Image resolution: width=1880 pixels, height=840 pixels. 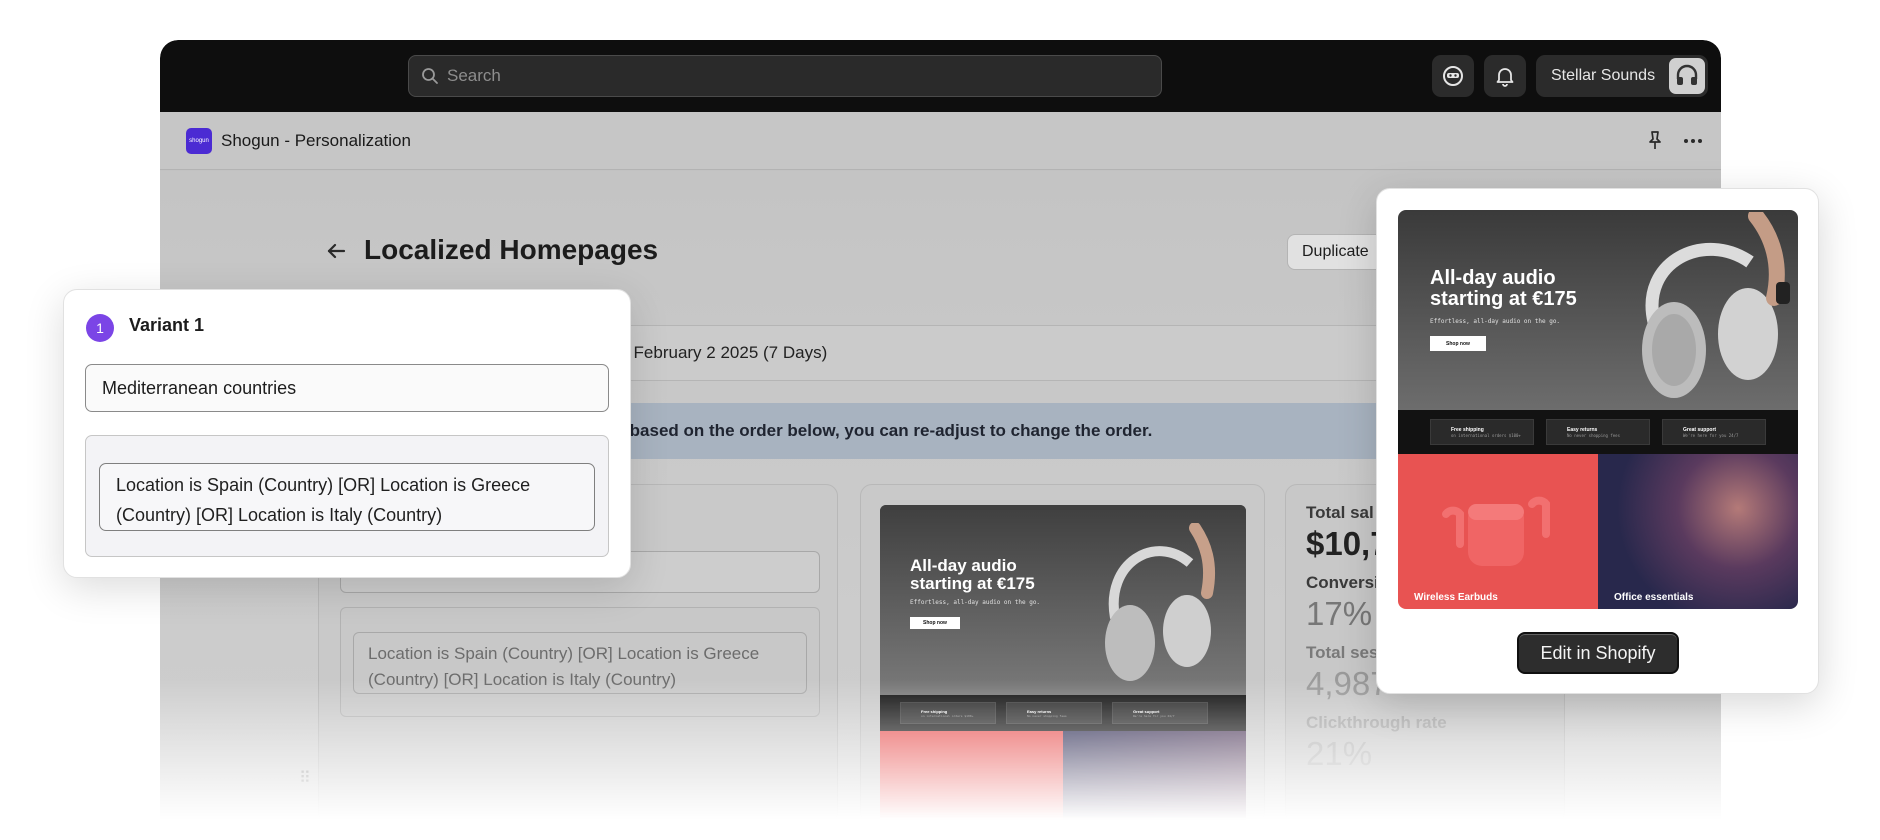 What do you see at coordinates (1339, 753) in the screenshot?
I see `ctr-value: 21%` at bounding box center [1339, 753].